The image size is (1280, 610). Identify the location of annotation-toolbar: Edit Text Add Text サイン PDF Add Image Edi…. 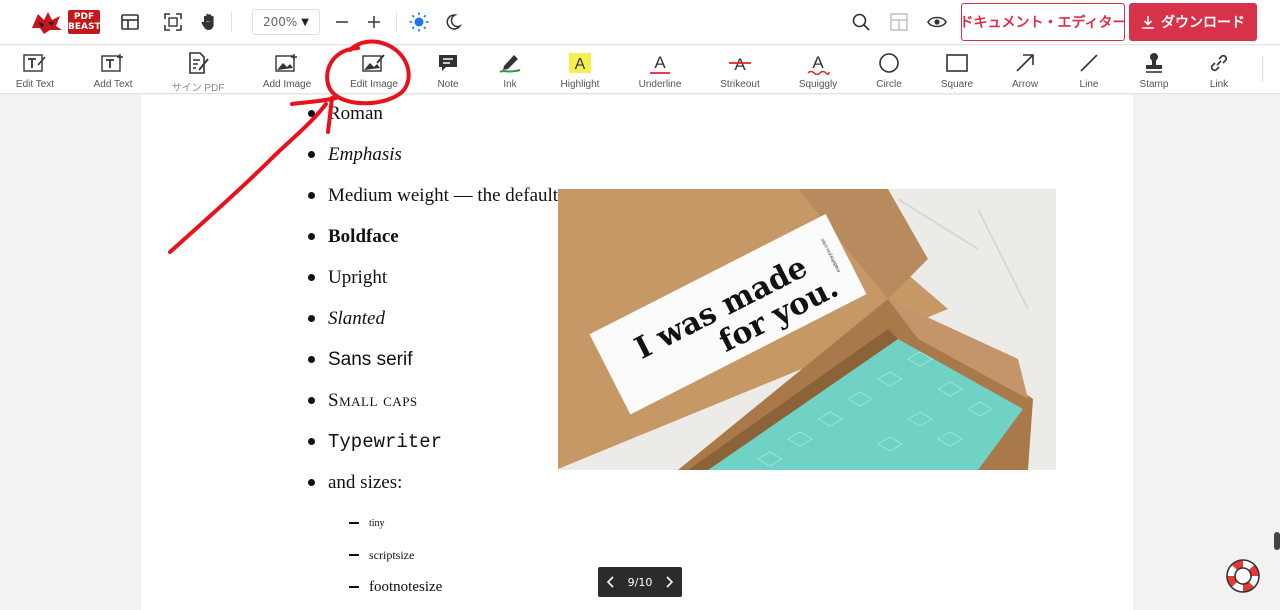
(640, 70).